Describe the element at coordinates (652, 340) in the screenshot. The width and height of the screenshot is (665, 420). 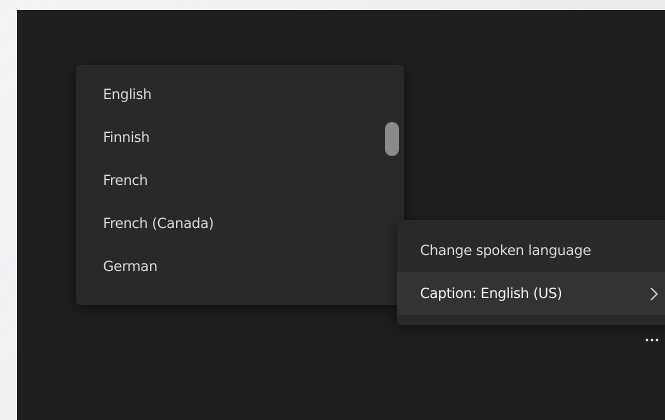
I see `more-icon` at that location.